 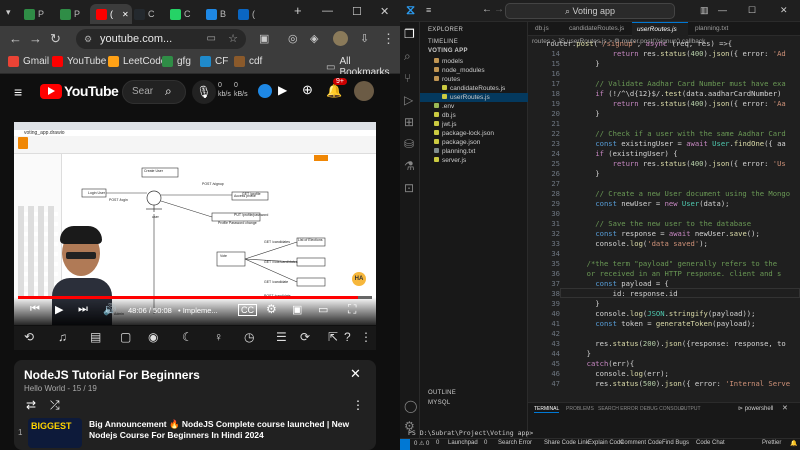 I want to click on win-close-icon: ✕, so click(x=784, y=10).